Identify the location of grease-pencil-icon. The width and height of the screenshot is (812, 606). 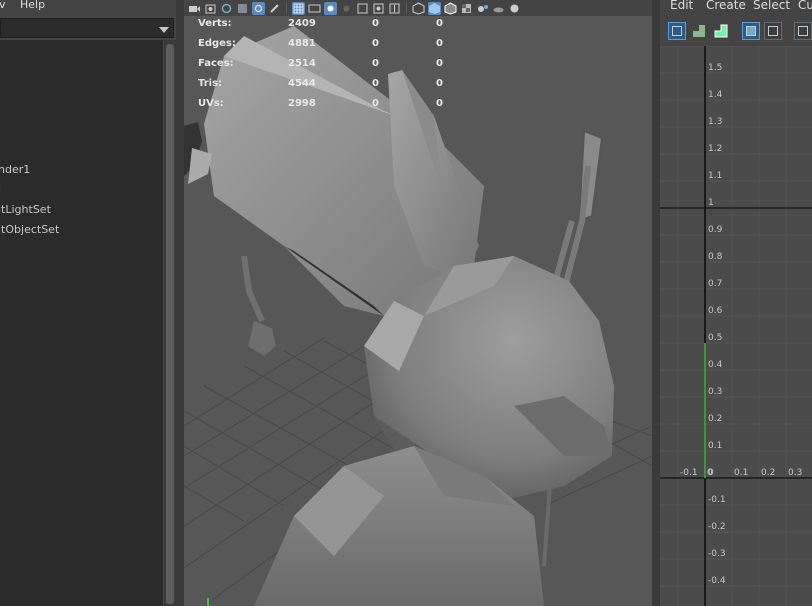
(258, 8).